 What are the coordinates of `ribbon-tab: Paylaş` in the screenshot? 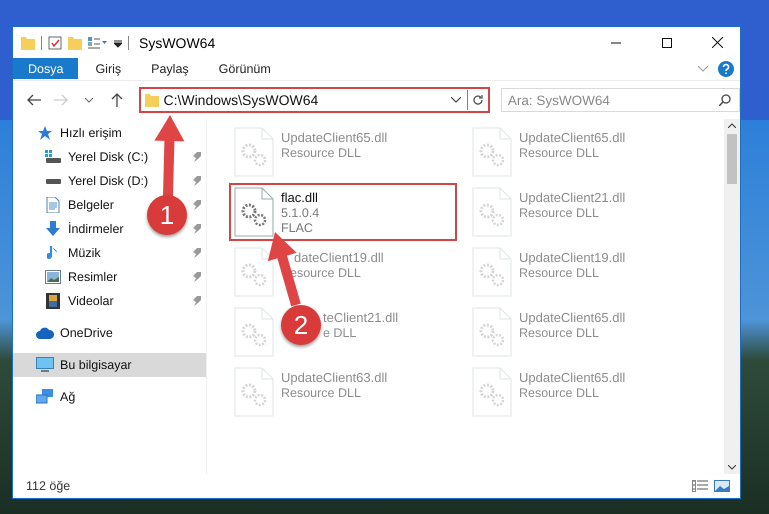 It's located at (170, 68).